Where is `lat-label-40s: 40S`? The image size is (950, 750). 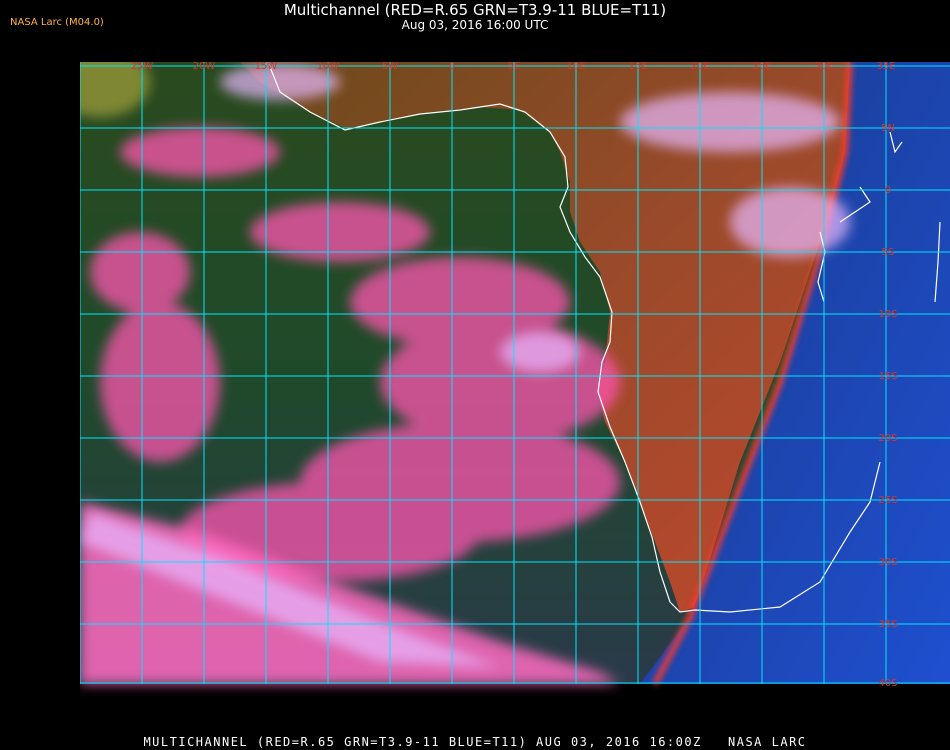 lat-label-40s: 40S is located at coordinates (887, 683).